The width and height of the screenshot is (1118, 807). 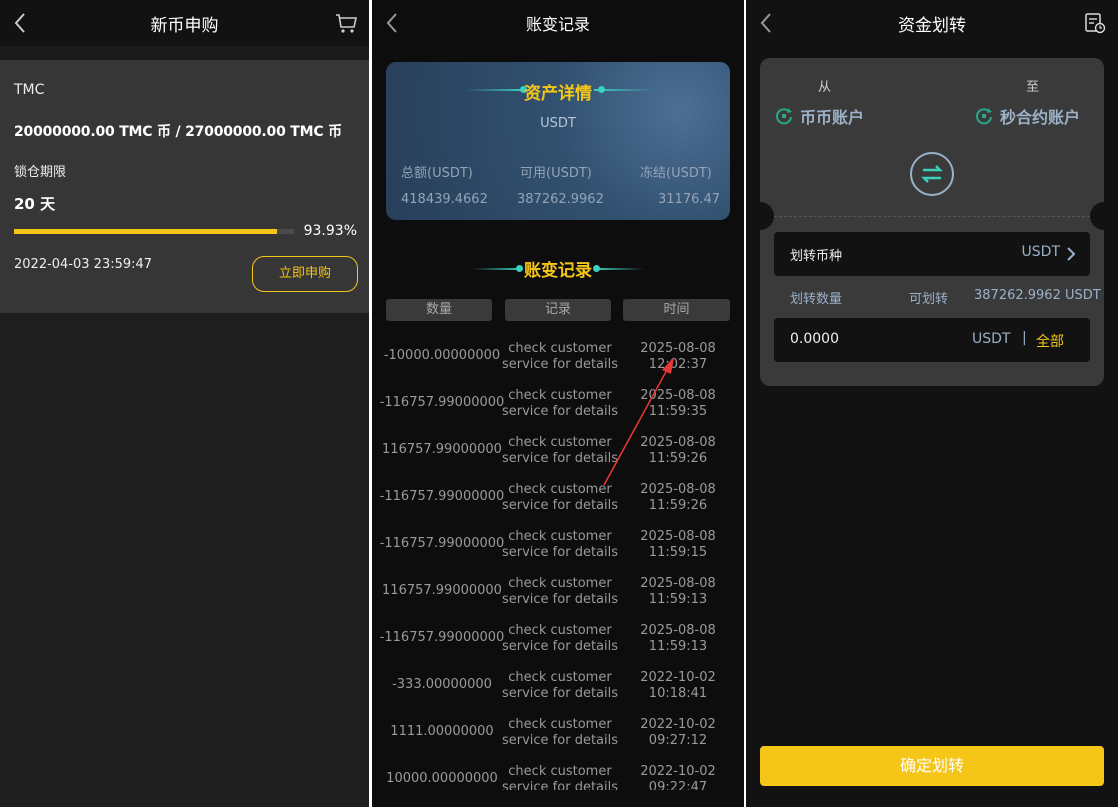 What do you see at coordinates (932, 216) in the screenshot?
I see `dashed-divider` at bounding box center [932, 216].